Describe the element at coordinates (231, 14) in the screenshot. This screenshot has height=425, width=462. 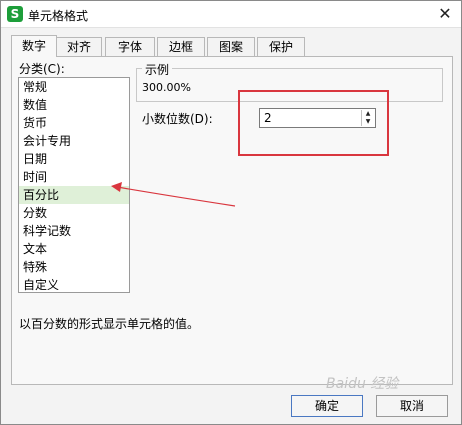
I see `title-bar: S 单元格格式 ✕` at that location.